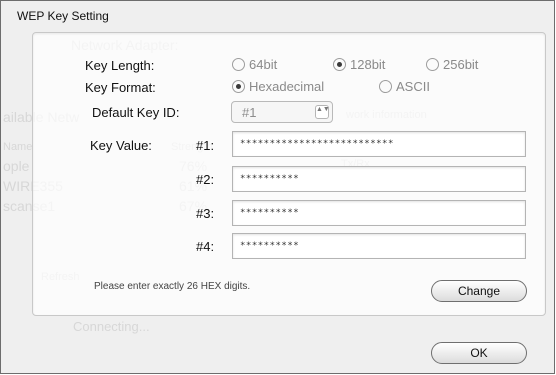  Describe the element at coordinates (120, 87) in the screenshot. I see `key-format-label: Key Format:` at that location.